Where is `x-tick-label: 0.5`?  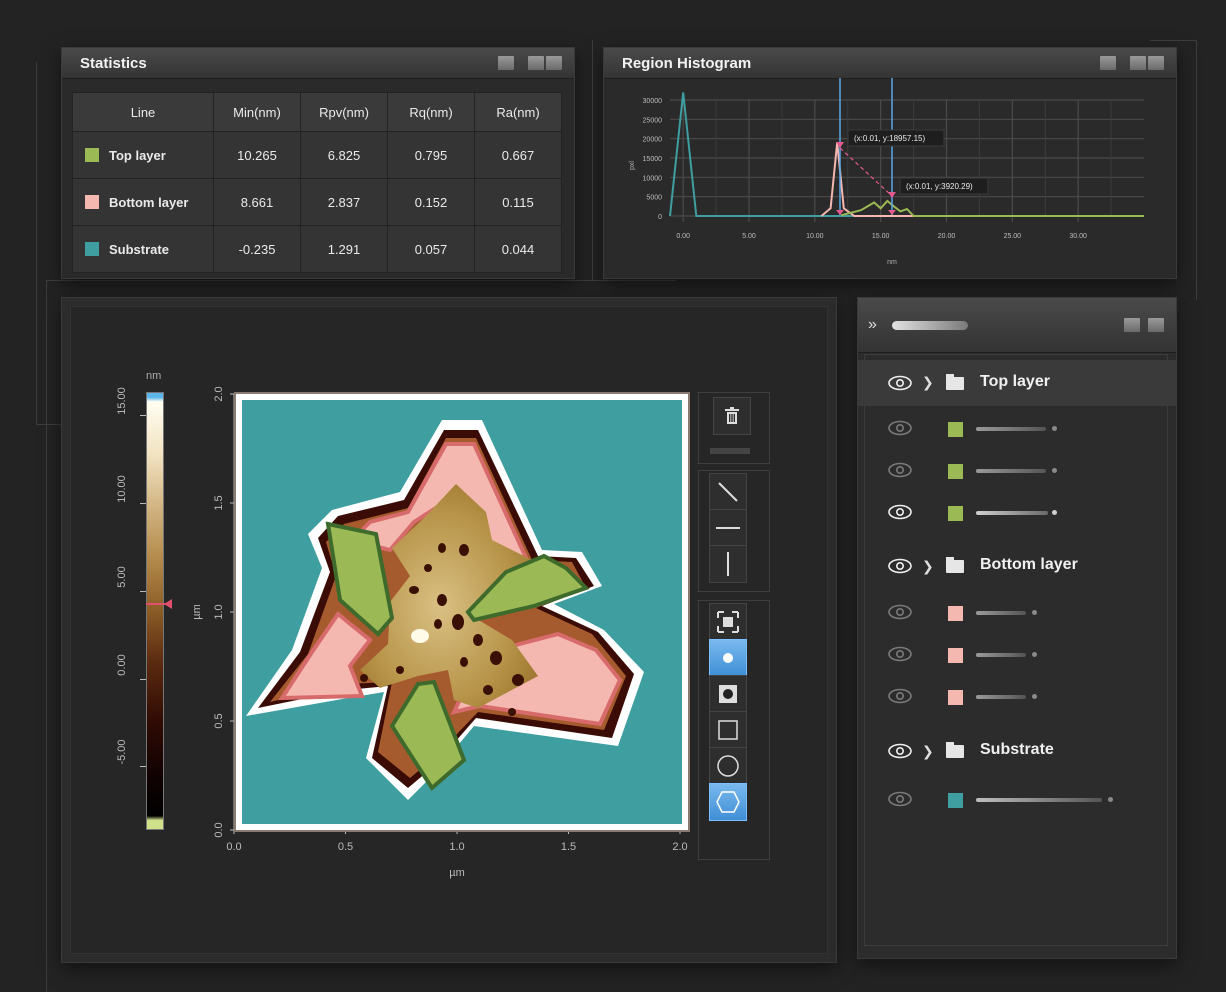
x-tick-label: 0.5 is located at coordinates (345, 847).